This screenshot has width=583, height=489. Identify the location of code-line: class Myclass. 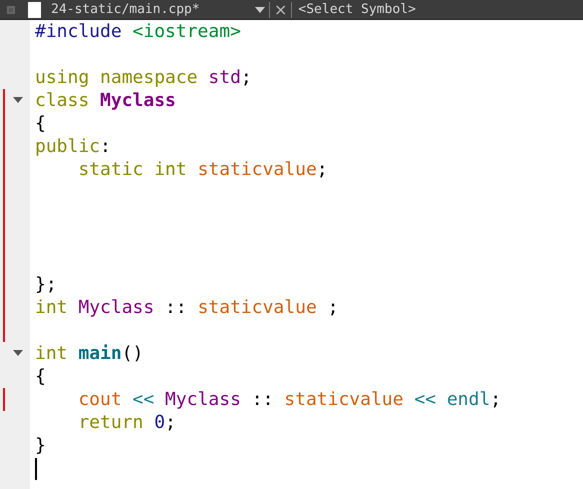
(105, 100).